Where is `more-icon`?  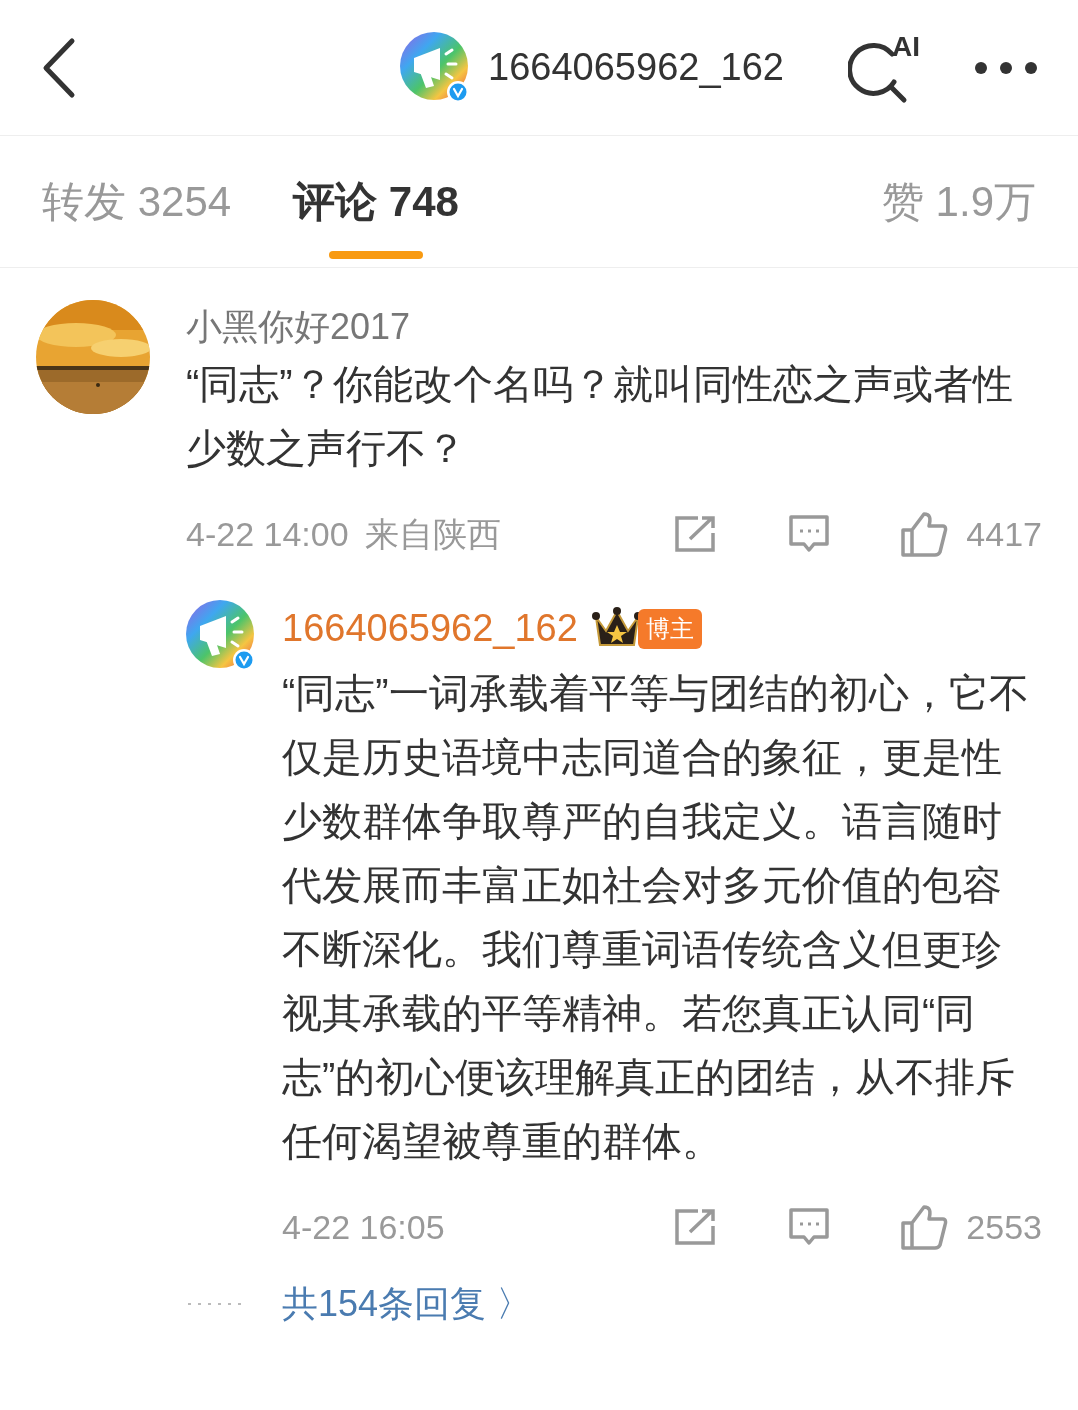 more-icon is located at coordinates (1006, 67).